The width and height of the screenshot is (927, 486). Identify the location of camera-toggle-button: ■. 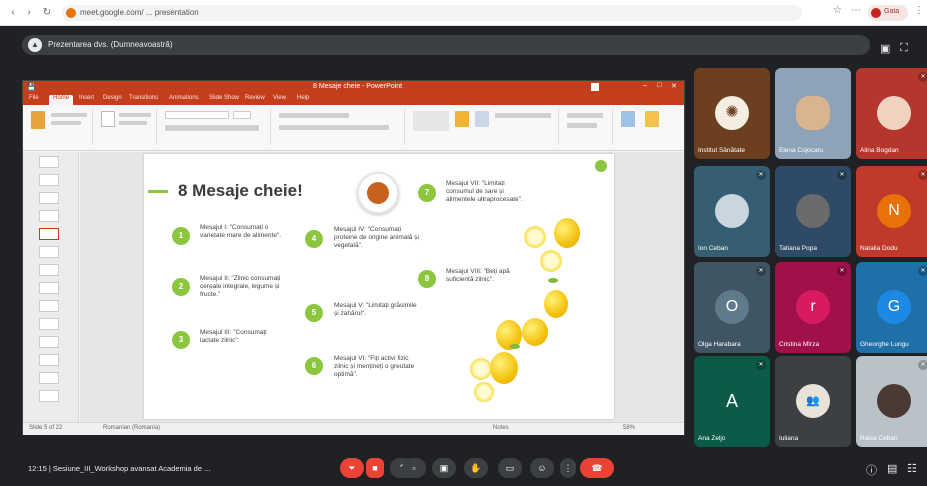
(375, 468).